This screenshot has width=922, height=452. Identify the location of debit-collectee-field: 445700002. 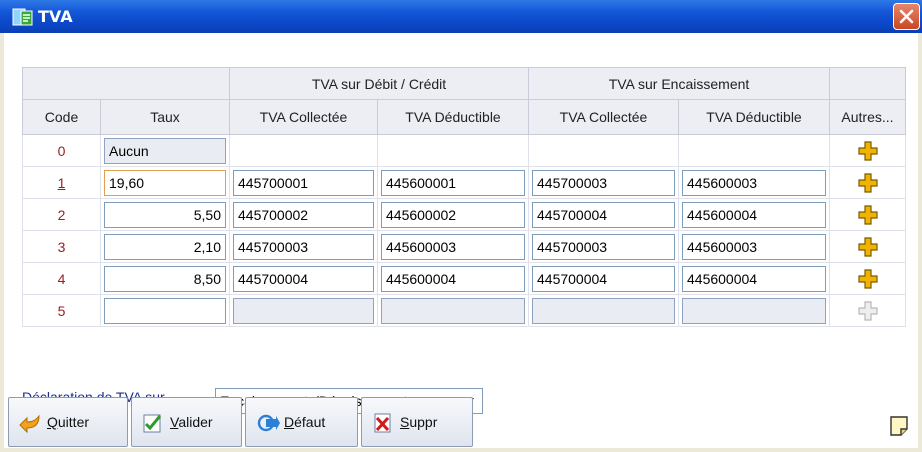
(303, 215).